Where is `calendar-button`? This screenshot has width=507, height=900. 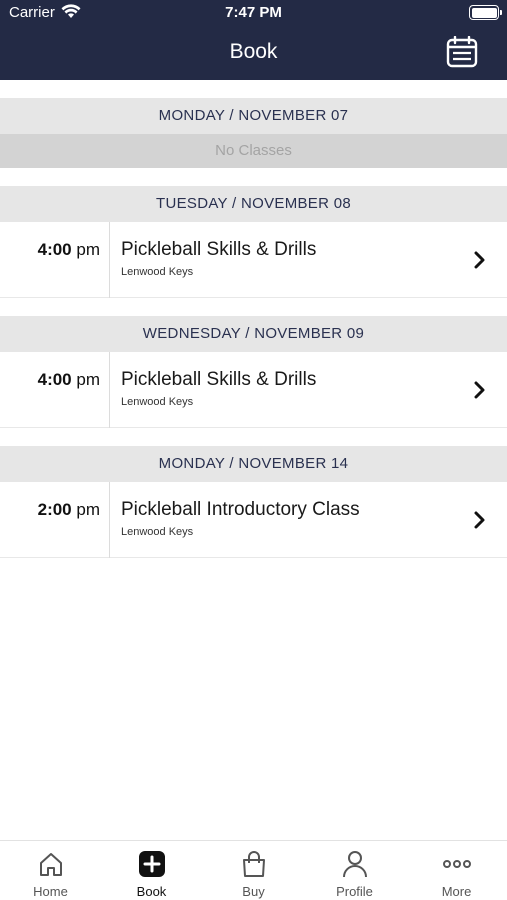
calendar-button is located at coordinates (462, 51).